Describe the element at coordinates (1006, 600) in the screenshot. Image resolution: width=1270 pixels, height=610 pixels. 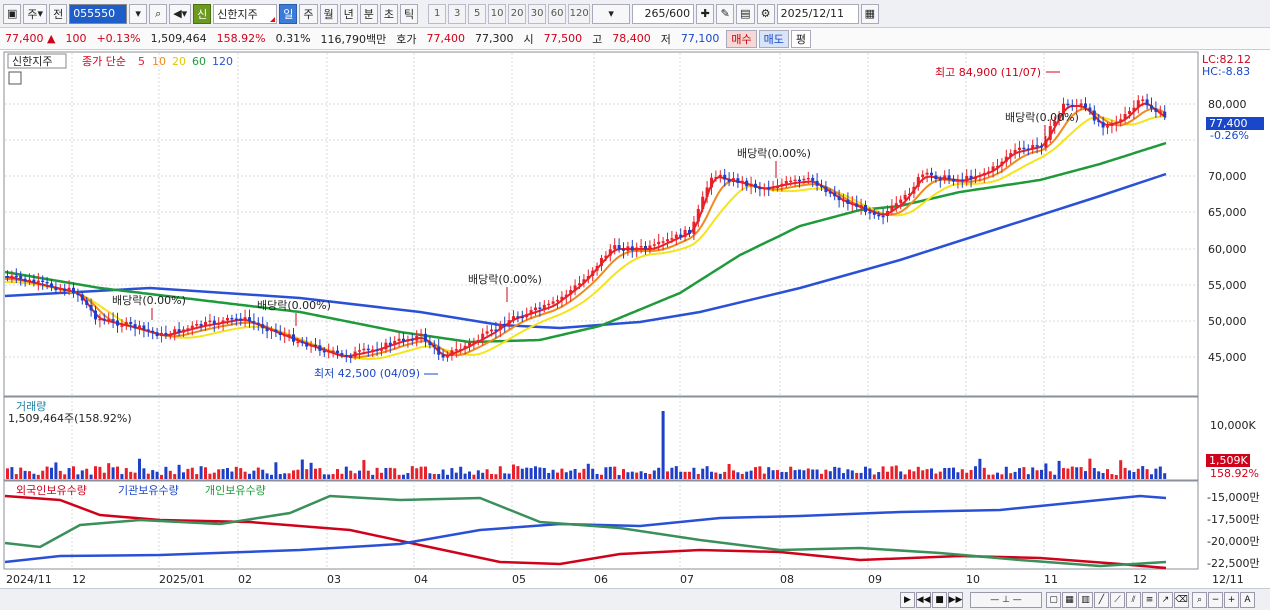
I see `scroll-slider: — ⊥ —` at that location.